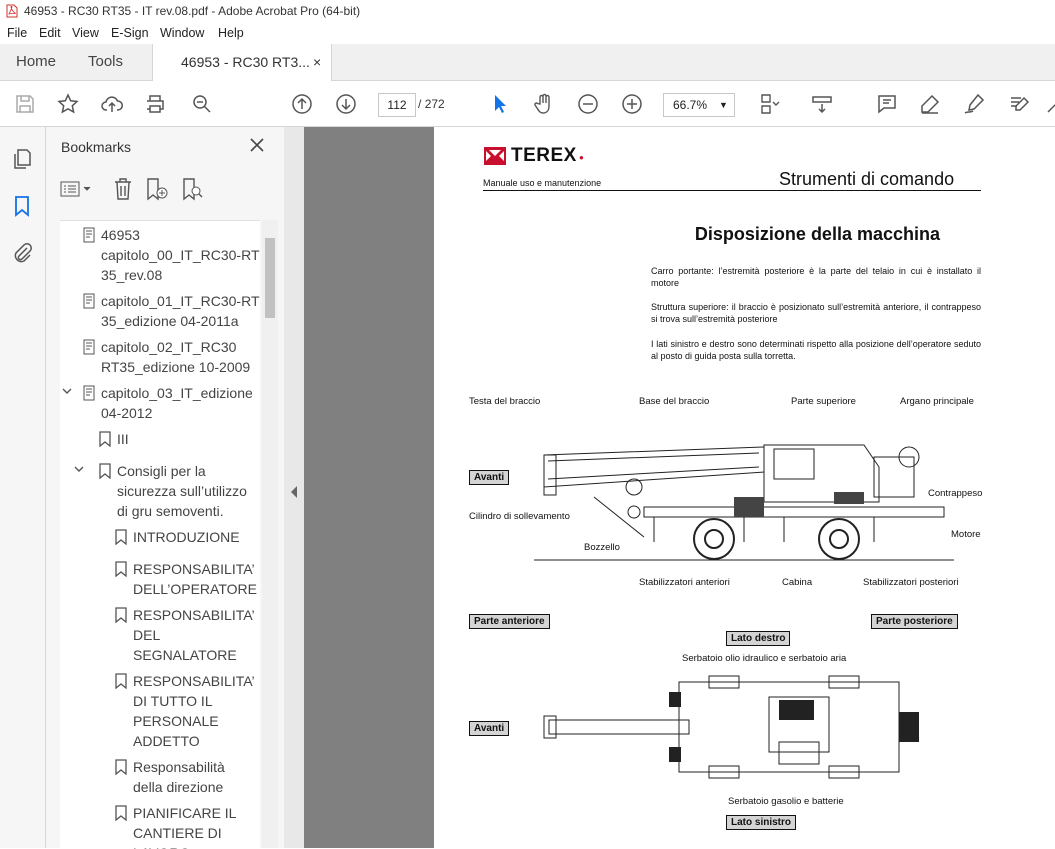 This screenshot has width=1055, height=849. What do you see at coordinates (732, 190) in the screenshot?
I see `header-rule` at bounding box center [732, 190].